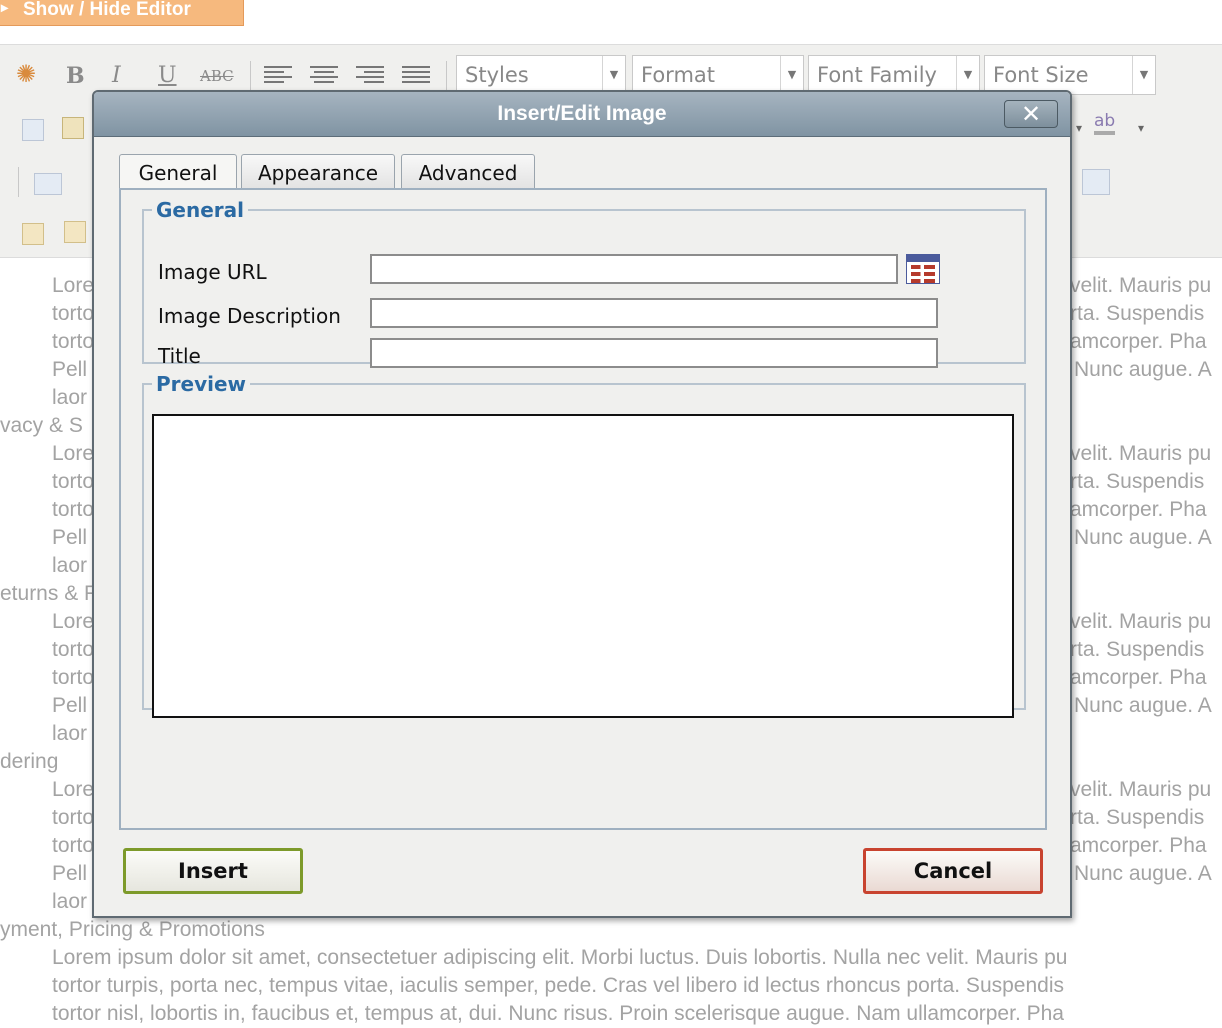  Describe the element at coordinates (1105, 123) in the screenshot. I see `spellcheck-icon: ab` at that location.